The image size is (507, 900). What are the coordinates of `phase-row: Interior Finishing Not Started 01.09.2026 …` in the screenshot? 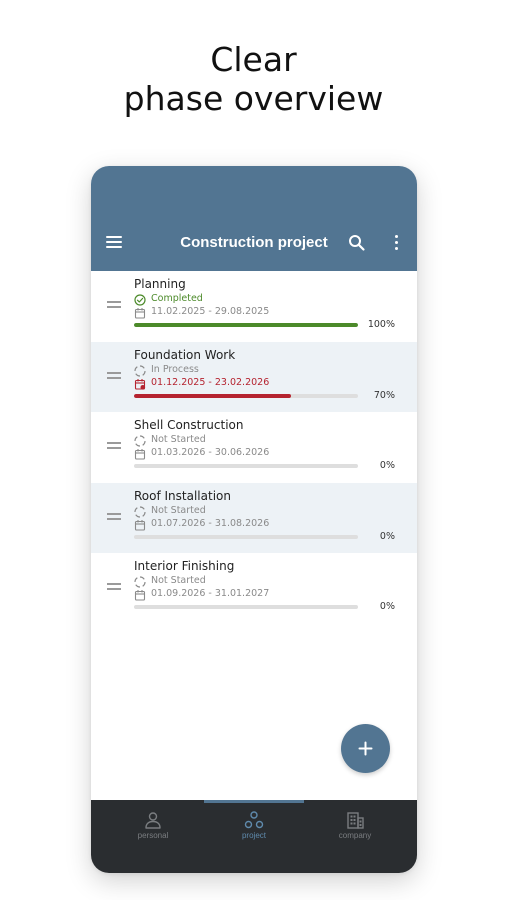 It's located at (254, 588).